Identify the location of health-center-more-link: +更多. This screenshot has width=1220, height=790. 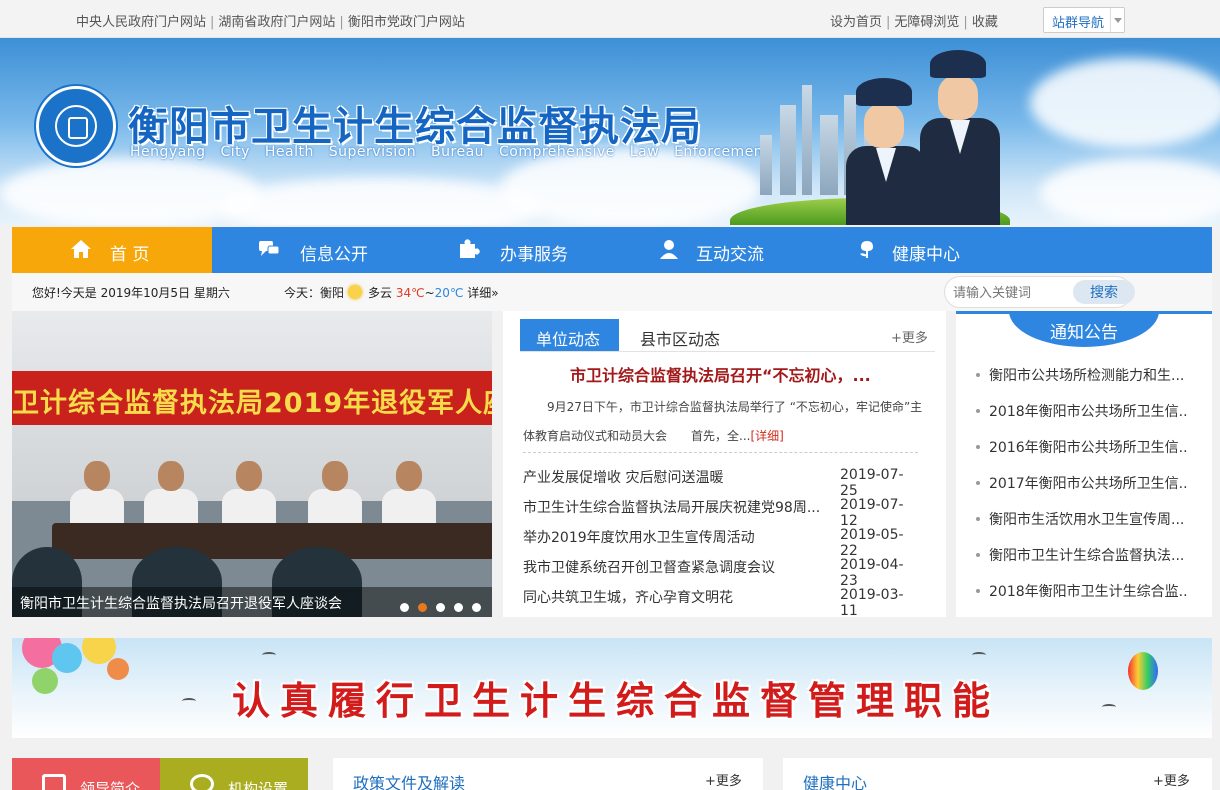
(1171, 779).